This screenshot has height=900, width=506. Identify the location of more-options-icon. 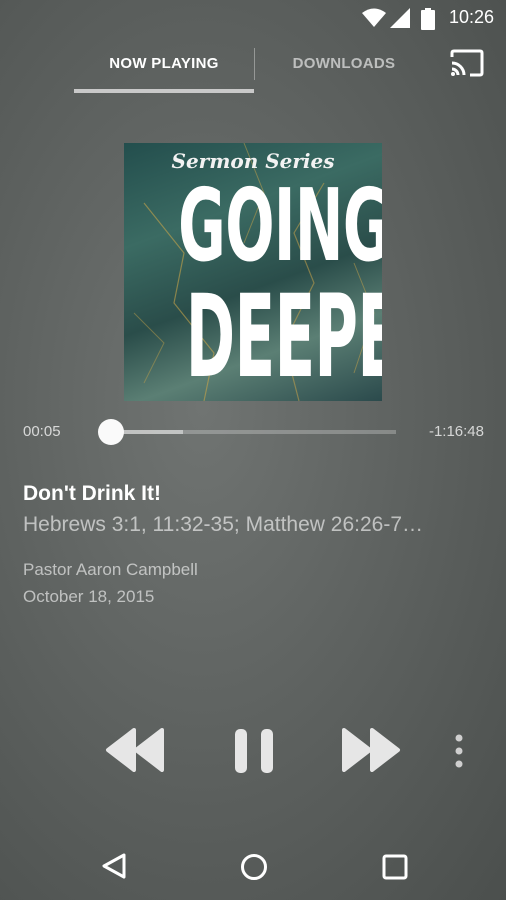
(459, 751).